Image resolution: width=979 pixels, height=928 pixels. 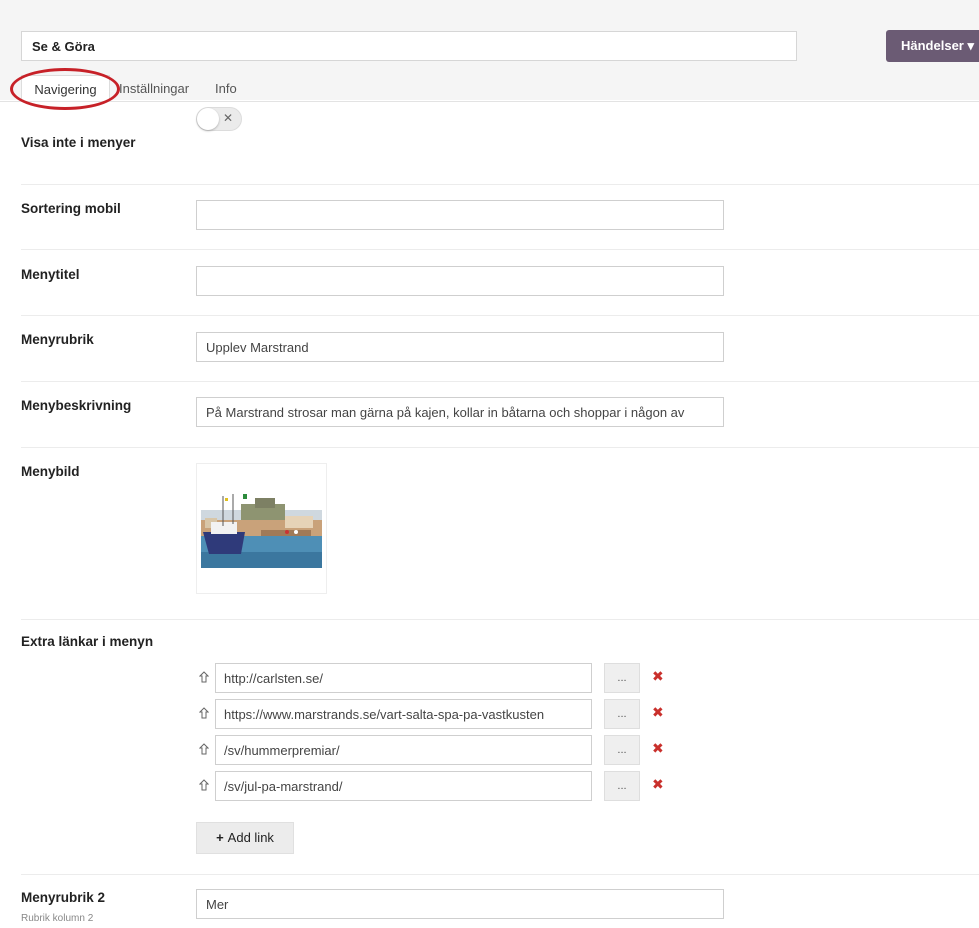 What do you see at coordinates (489, 101) in the screenshot?
I see `tab-underline` at bounding box center [489, 101].